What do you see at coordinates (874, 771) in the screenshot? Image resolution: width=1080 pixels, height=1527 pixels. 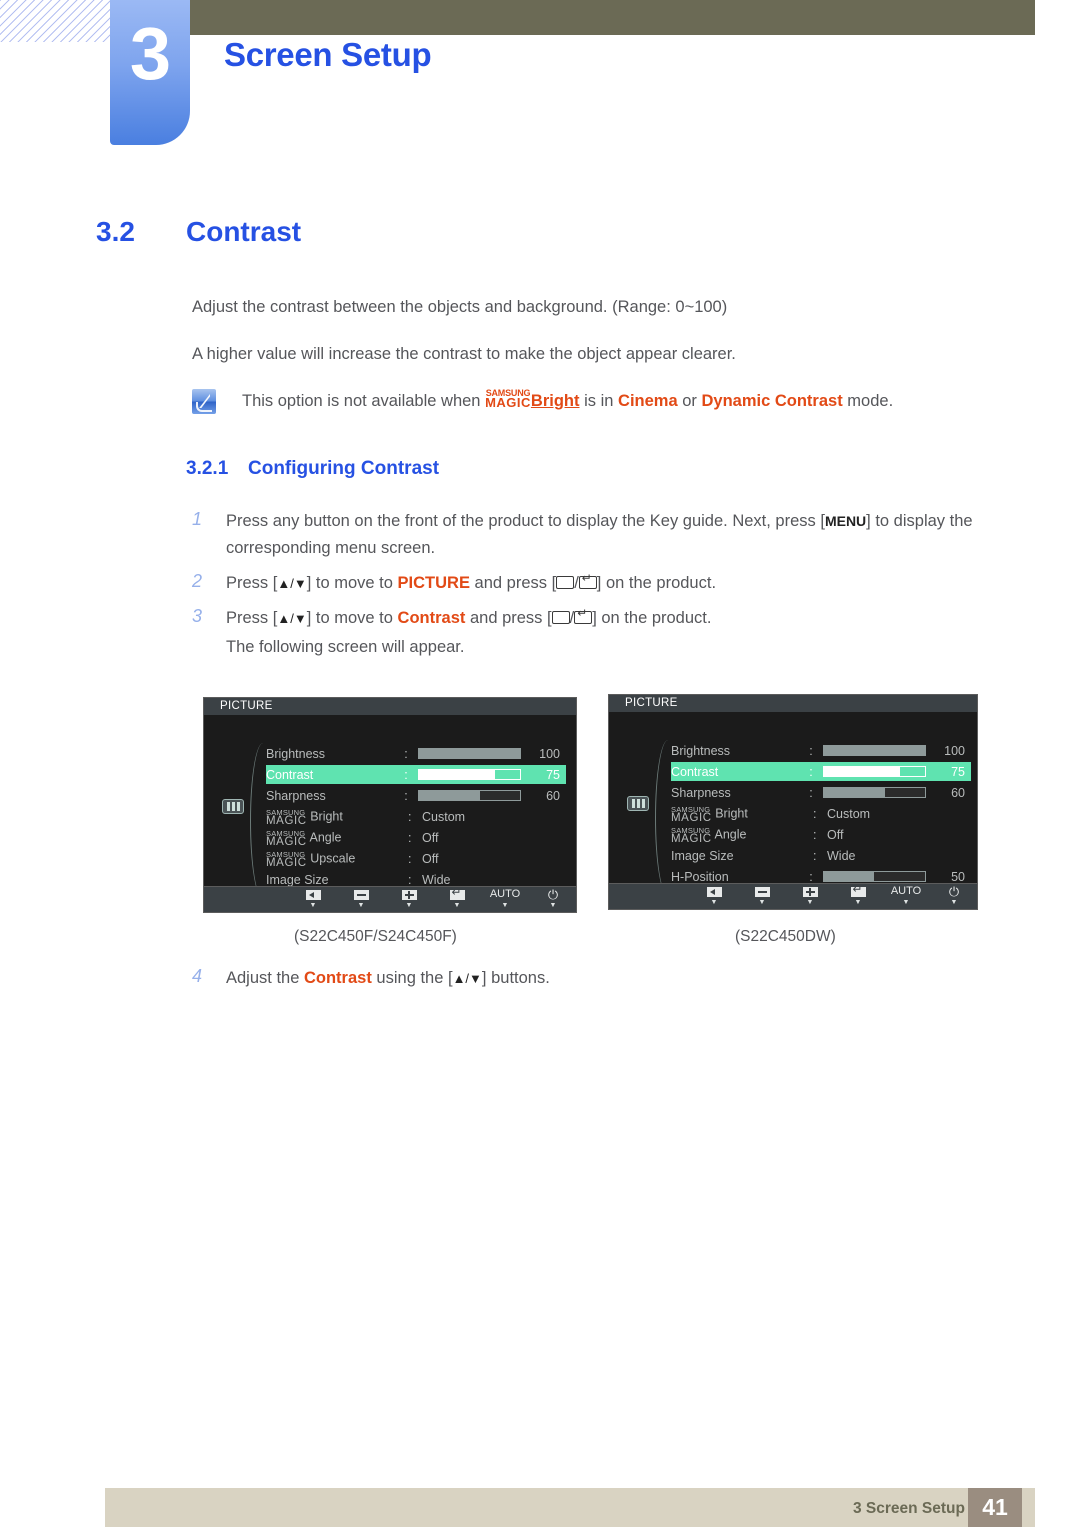 I see `osd-right-bar-contrast` at bounding box center [874, 771].